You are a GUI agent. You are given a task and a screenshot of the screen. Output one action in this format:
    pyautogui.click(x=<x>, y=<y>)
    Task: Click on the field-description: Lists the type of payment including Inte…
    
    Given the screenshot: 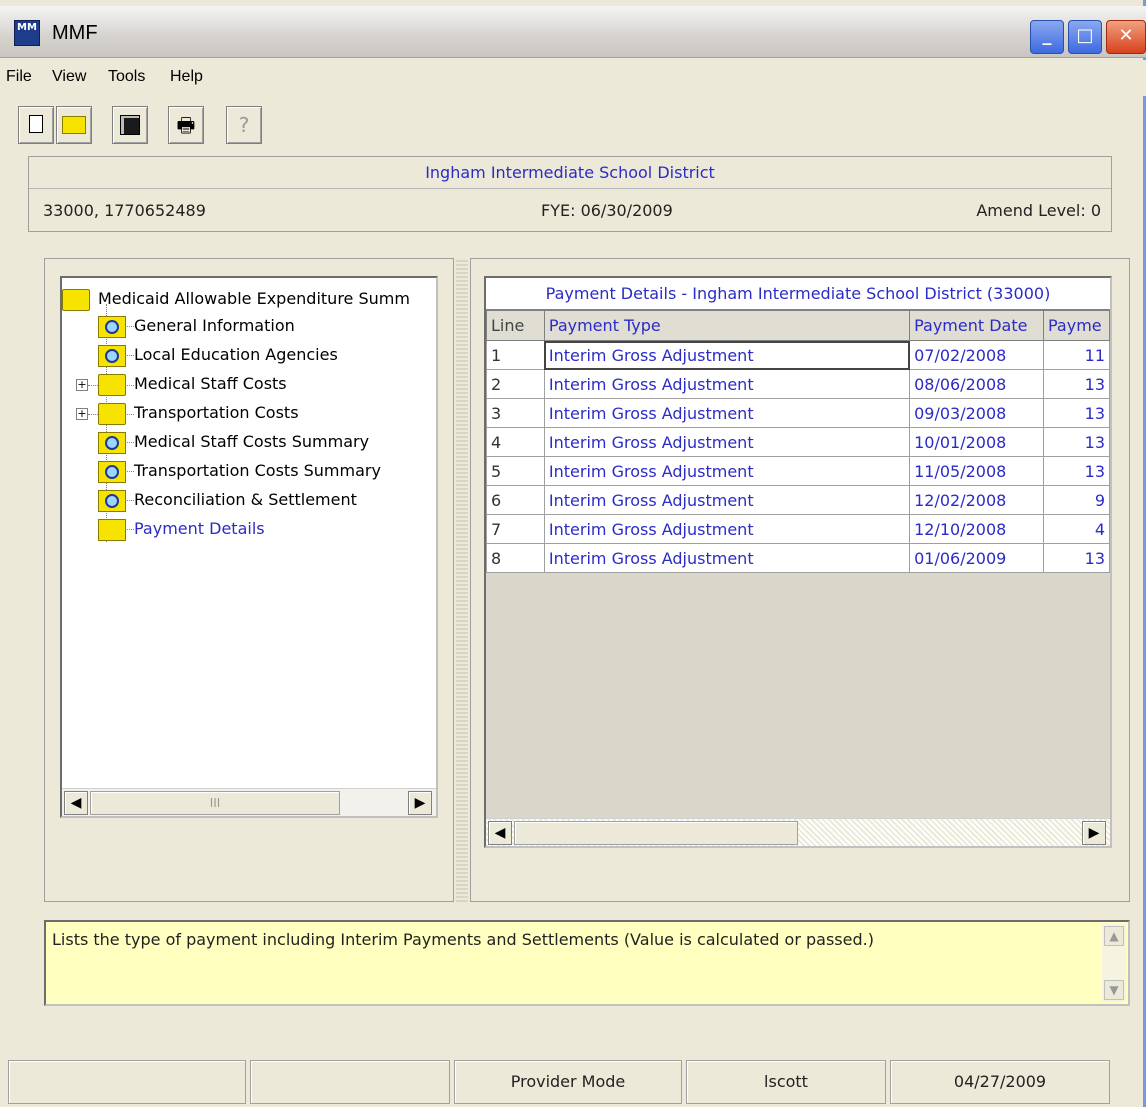 What is the action you would take?
    pyautogui.click(x=587, y=963)
    